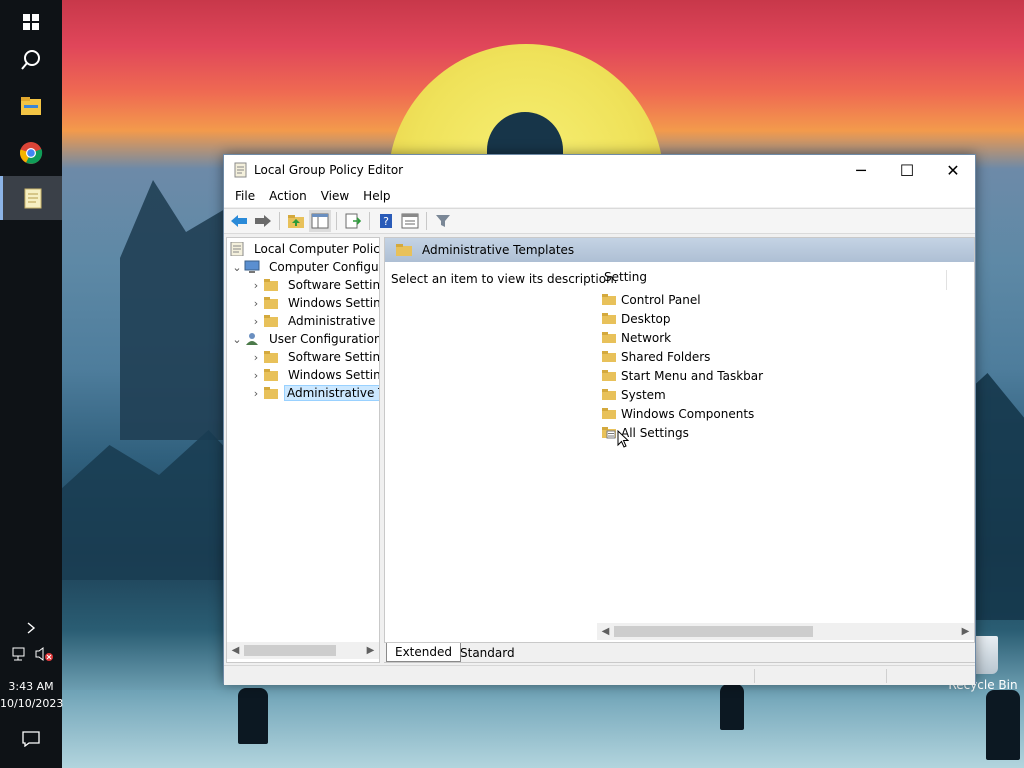 This screenshot has height=768, width=1024. Describe the element at coordinates (953, 170) in the screenshot. I see `close-button: ✕` at that location.